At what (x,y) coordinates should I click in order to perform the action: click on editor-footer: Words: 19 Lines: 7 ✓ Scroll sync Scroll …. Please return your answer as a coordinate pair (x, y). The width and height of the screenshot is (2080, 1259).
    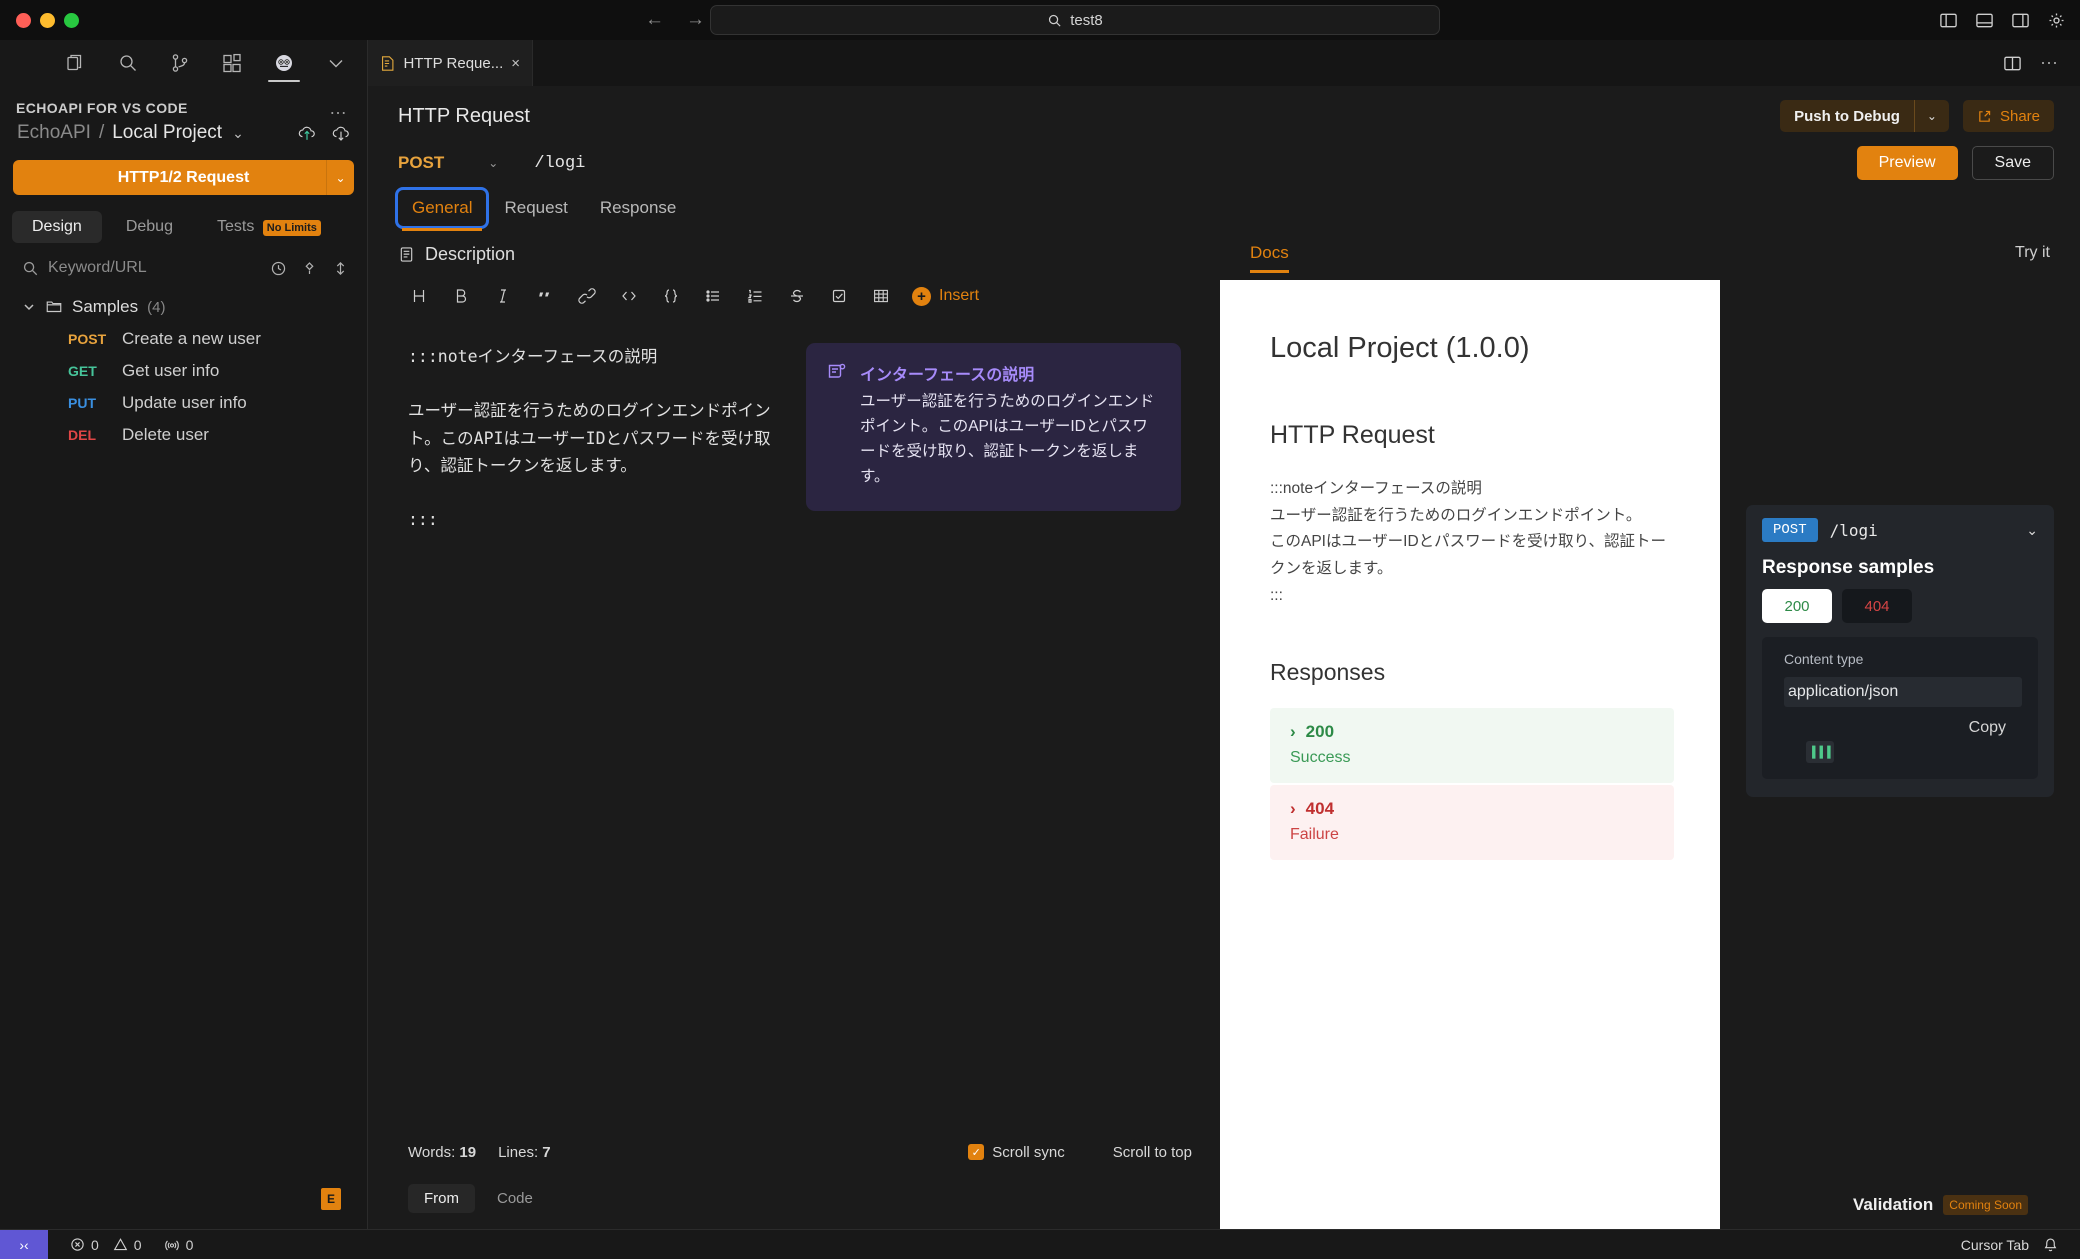
    Looking at the image, I should click on (794, 1179).